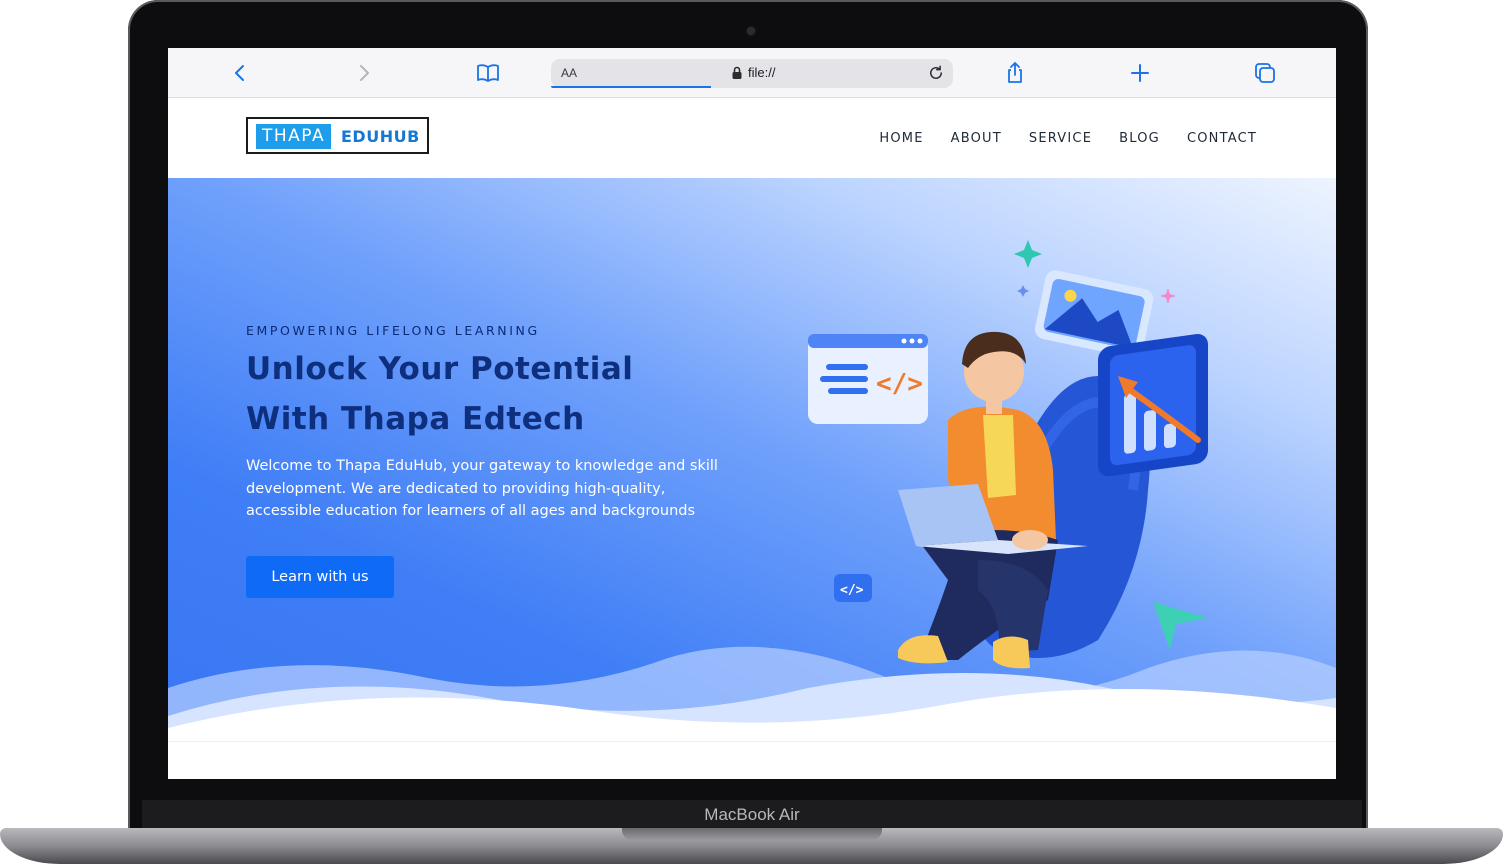 The width and height of the screenshot is (1503, 864). Describe the element at coordinates (1222, 138) in the screenshot. I see `nav-contact: CONTACT` at that location.